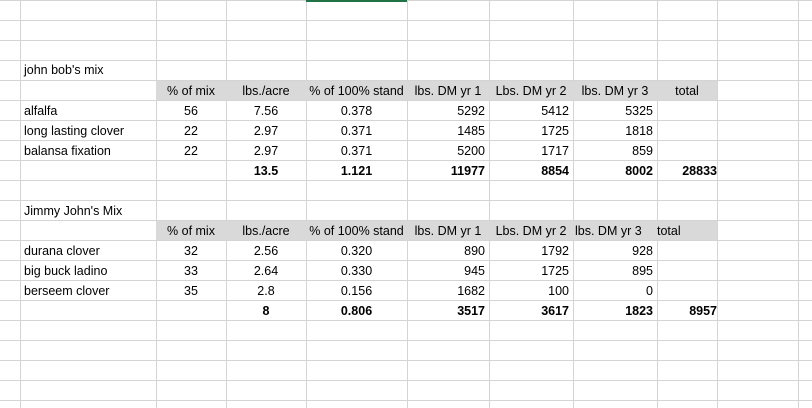 This screenshot has height=408, width=812. What do you see at coordinates (356, 151) in the screenshot?
I see `table1-row3-pct-stand: 0.371` at bounding box center [356, 151].